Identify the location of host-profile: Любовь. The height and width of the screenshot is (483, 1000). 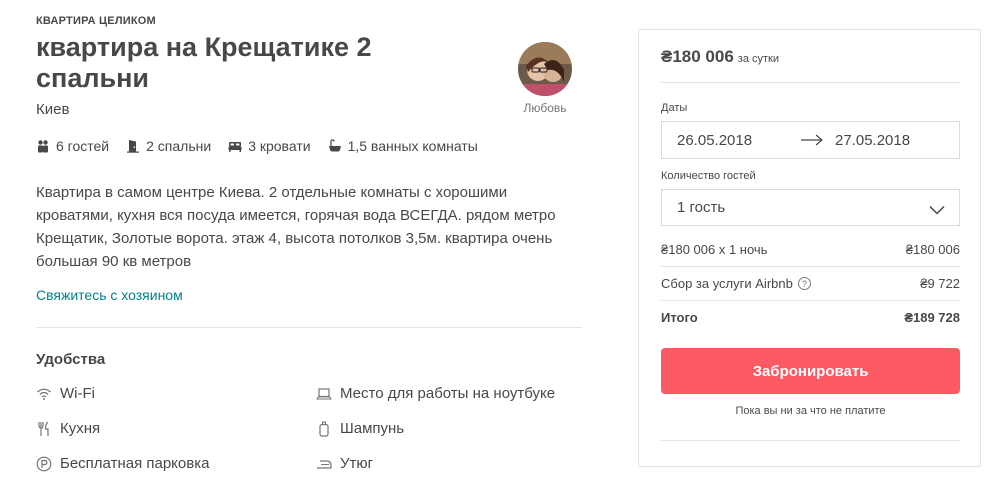
(545, 78).